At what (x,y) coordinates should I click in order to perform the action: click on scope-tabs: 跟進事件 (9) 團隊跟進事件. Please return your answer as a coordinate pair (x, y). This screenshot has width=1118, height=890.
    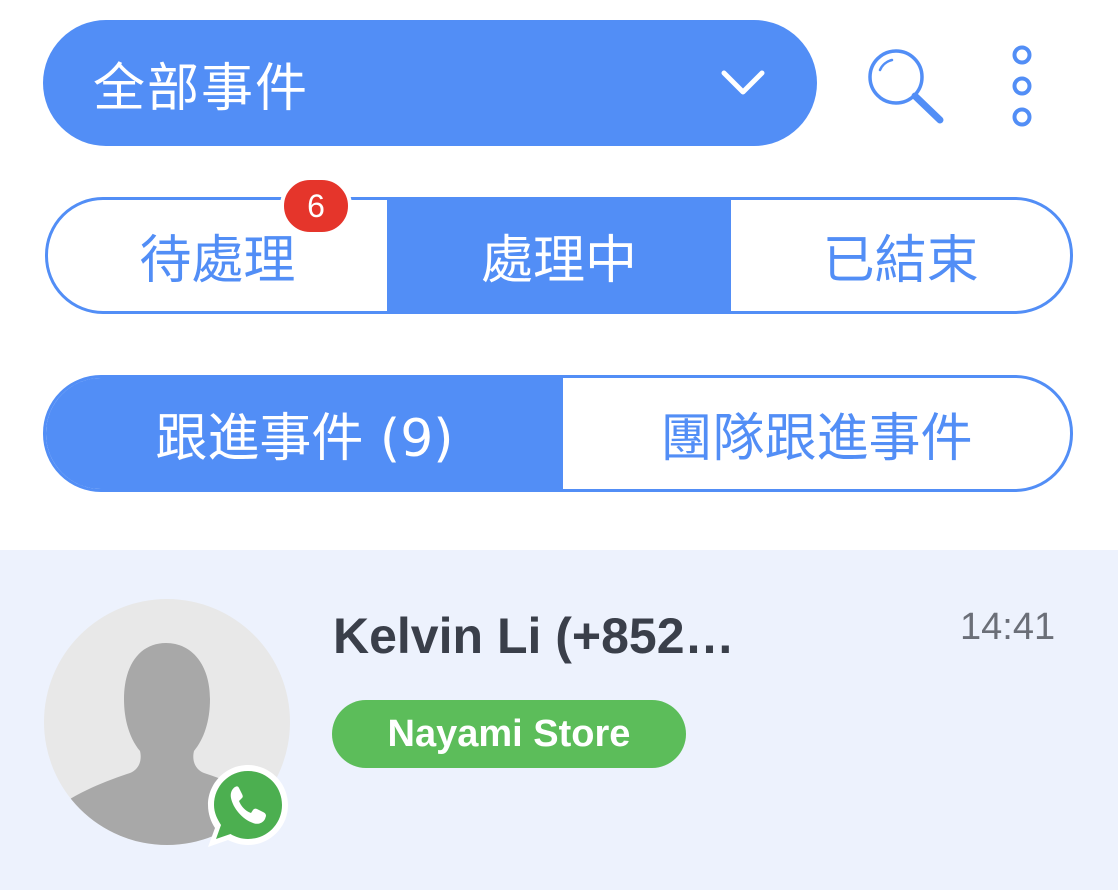
    Looking at the image, I should click on (558, 433).